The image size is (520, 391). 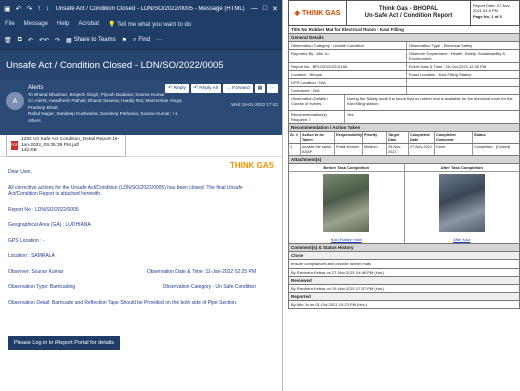 What do you see at coordinates (441, 45) in the screenshot?
I see `general-cell-right: Observation Type : Electrical Safety` at bounding box center [441, 45].